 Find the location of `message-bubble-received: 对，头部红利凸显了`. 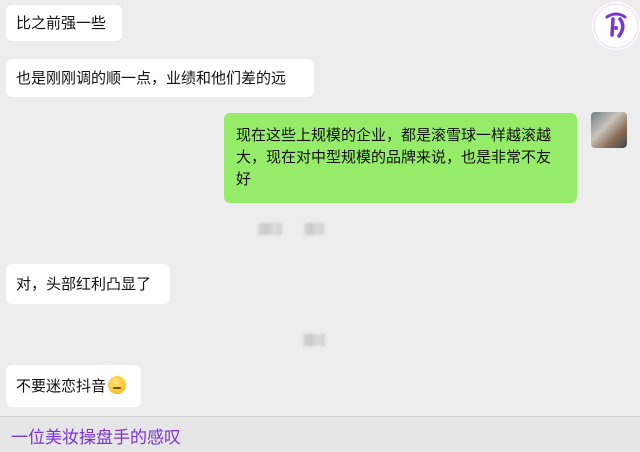

message-bubble-received: 对，头部红利凸显了 is located at coordinates (88, 284).